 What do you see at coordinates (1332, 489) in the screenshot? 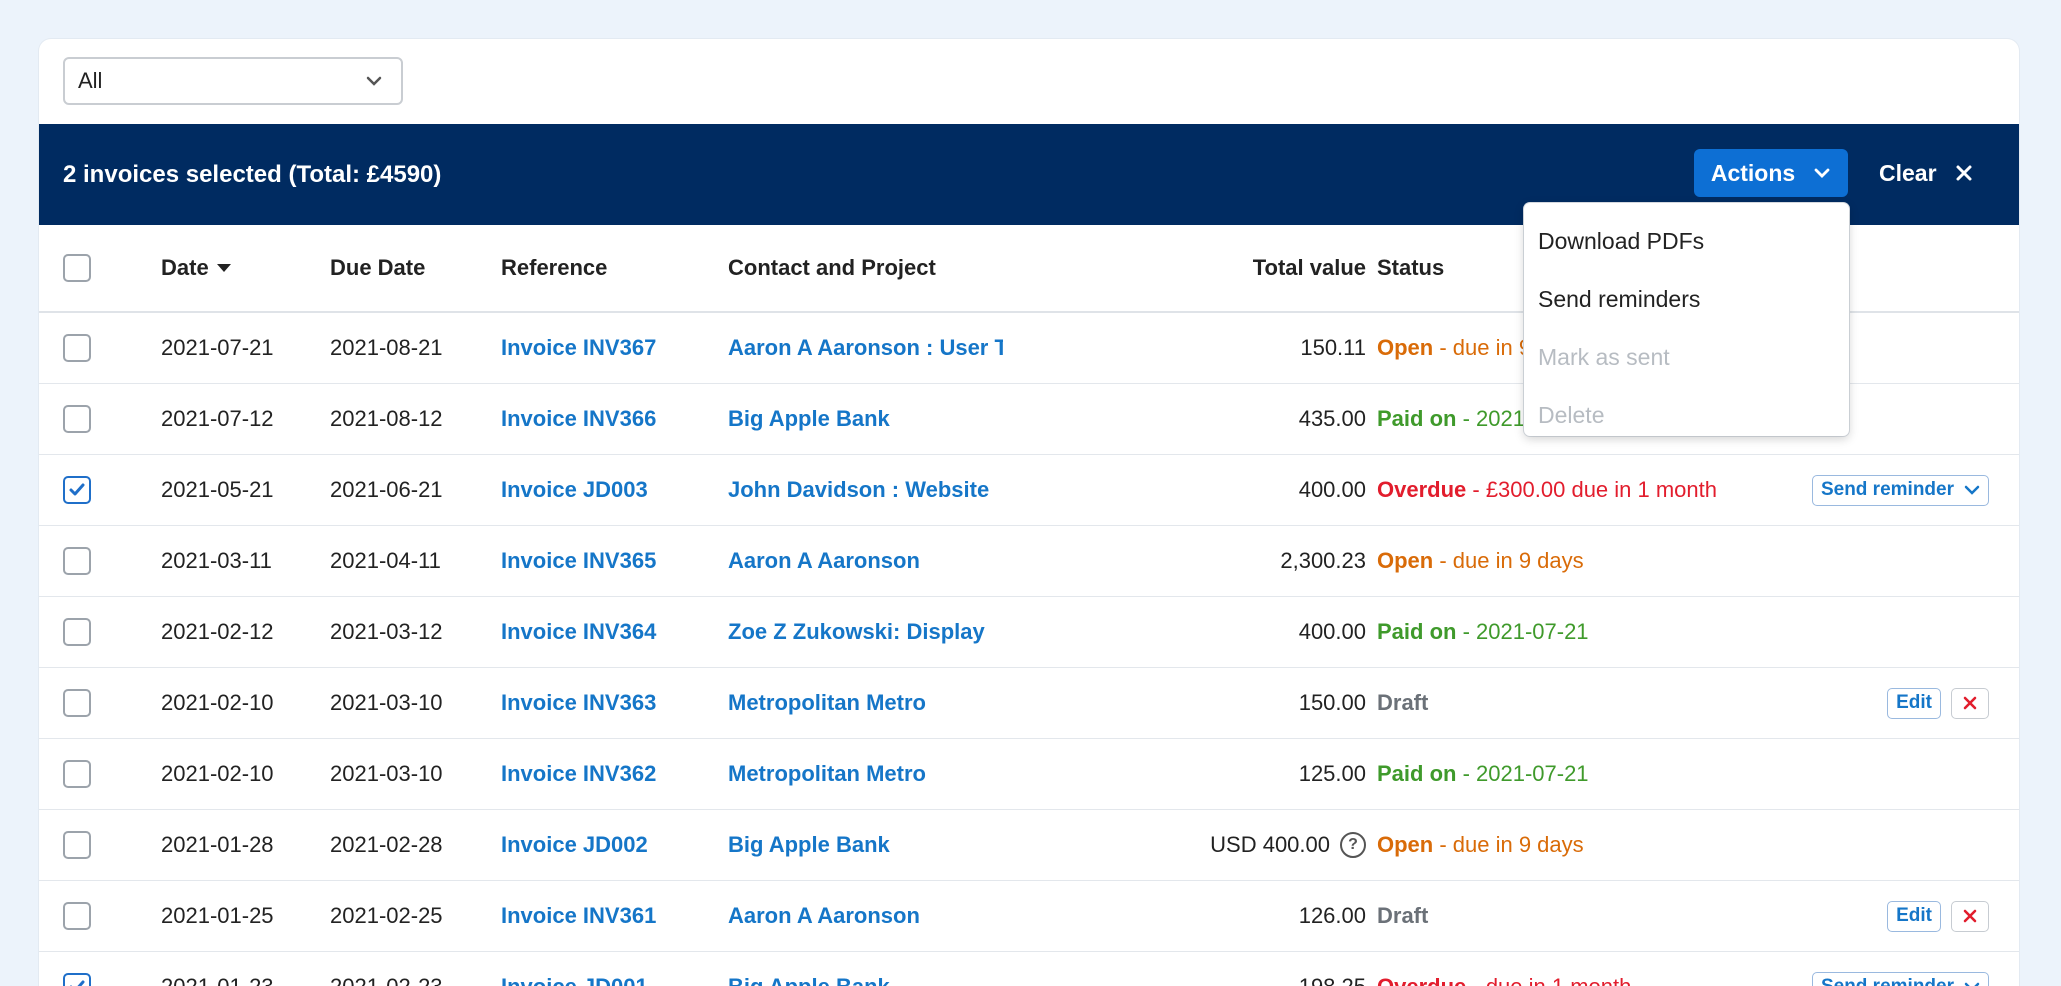
I see `invoice-total: 400.00` at bounding box center [1332, 489].